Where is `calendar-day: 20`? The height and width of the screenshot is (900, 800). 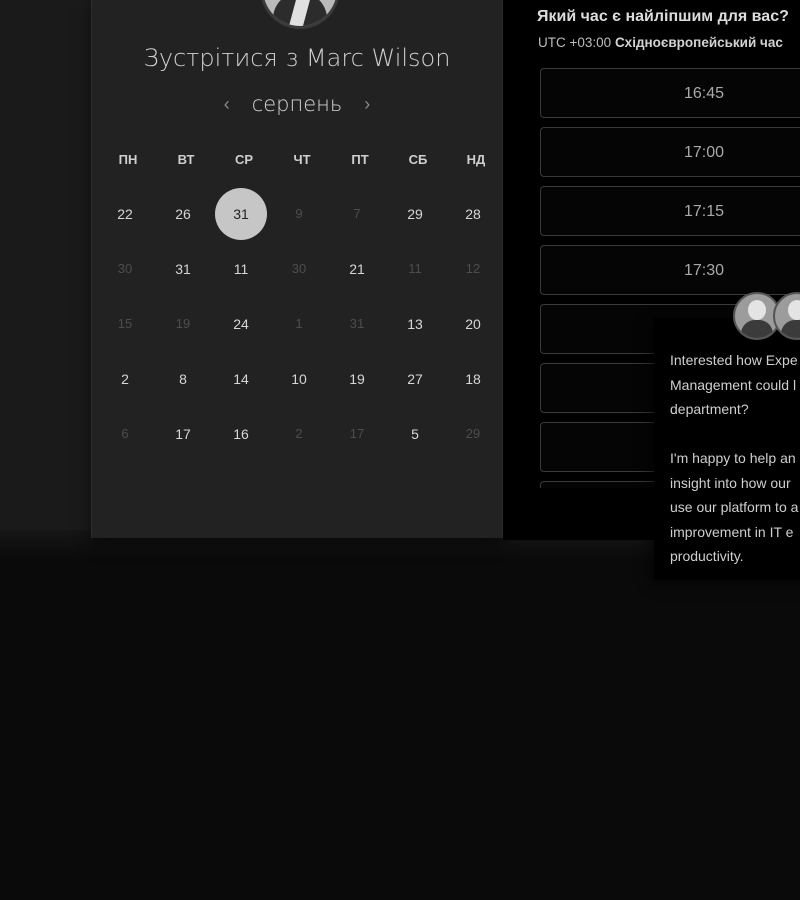
calendar-day: 20 is located at coordinates (473, 324).